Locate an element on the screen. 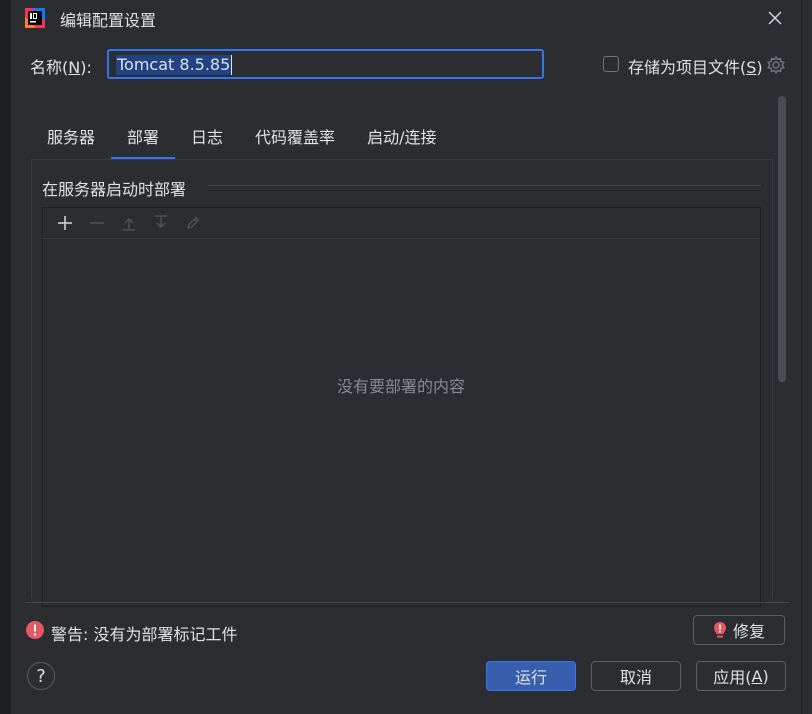 The height and width of the screenshot is (714, 812). tab-code-coverage: 代码覆盖率 is located at coordinates (295, 138).